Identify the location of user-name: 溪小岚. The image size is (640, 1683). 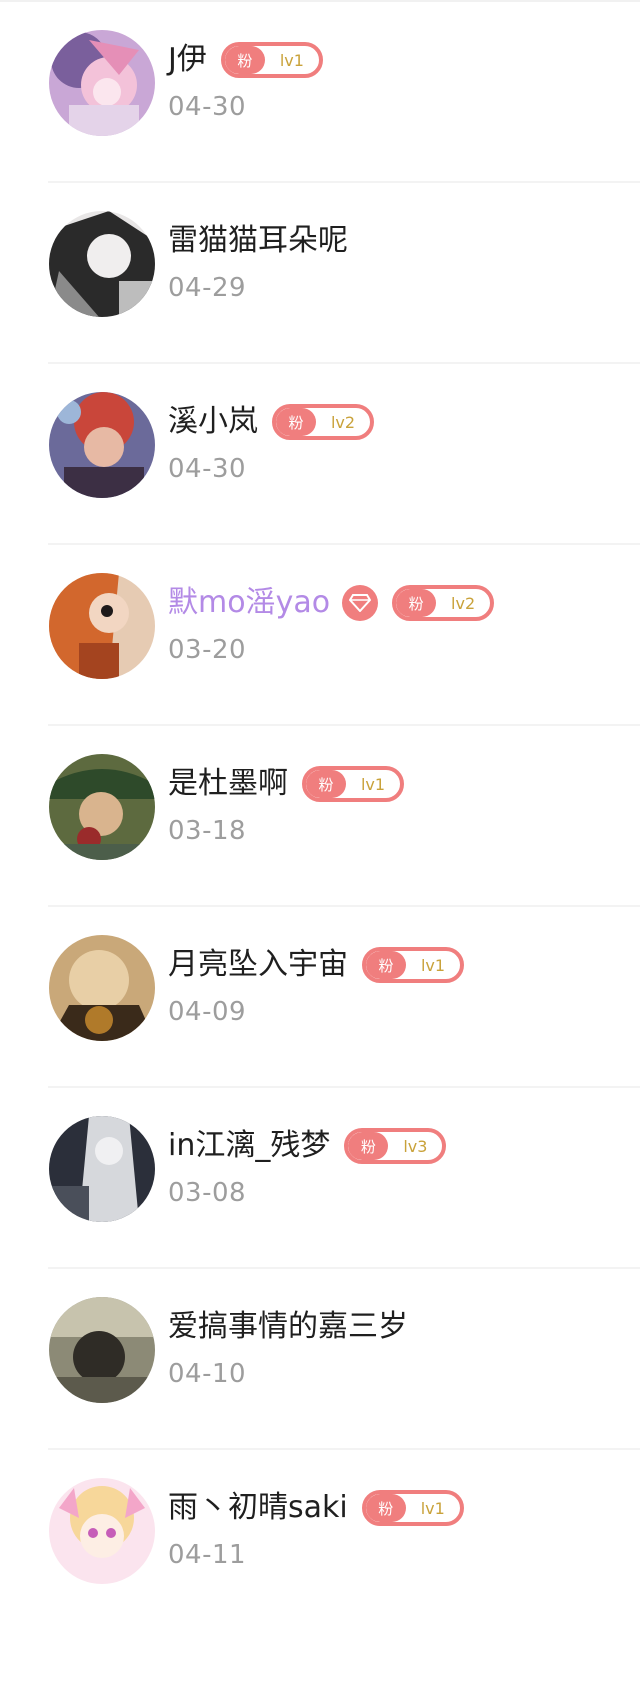
(213, 422).